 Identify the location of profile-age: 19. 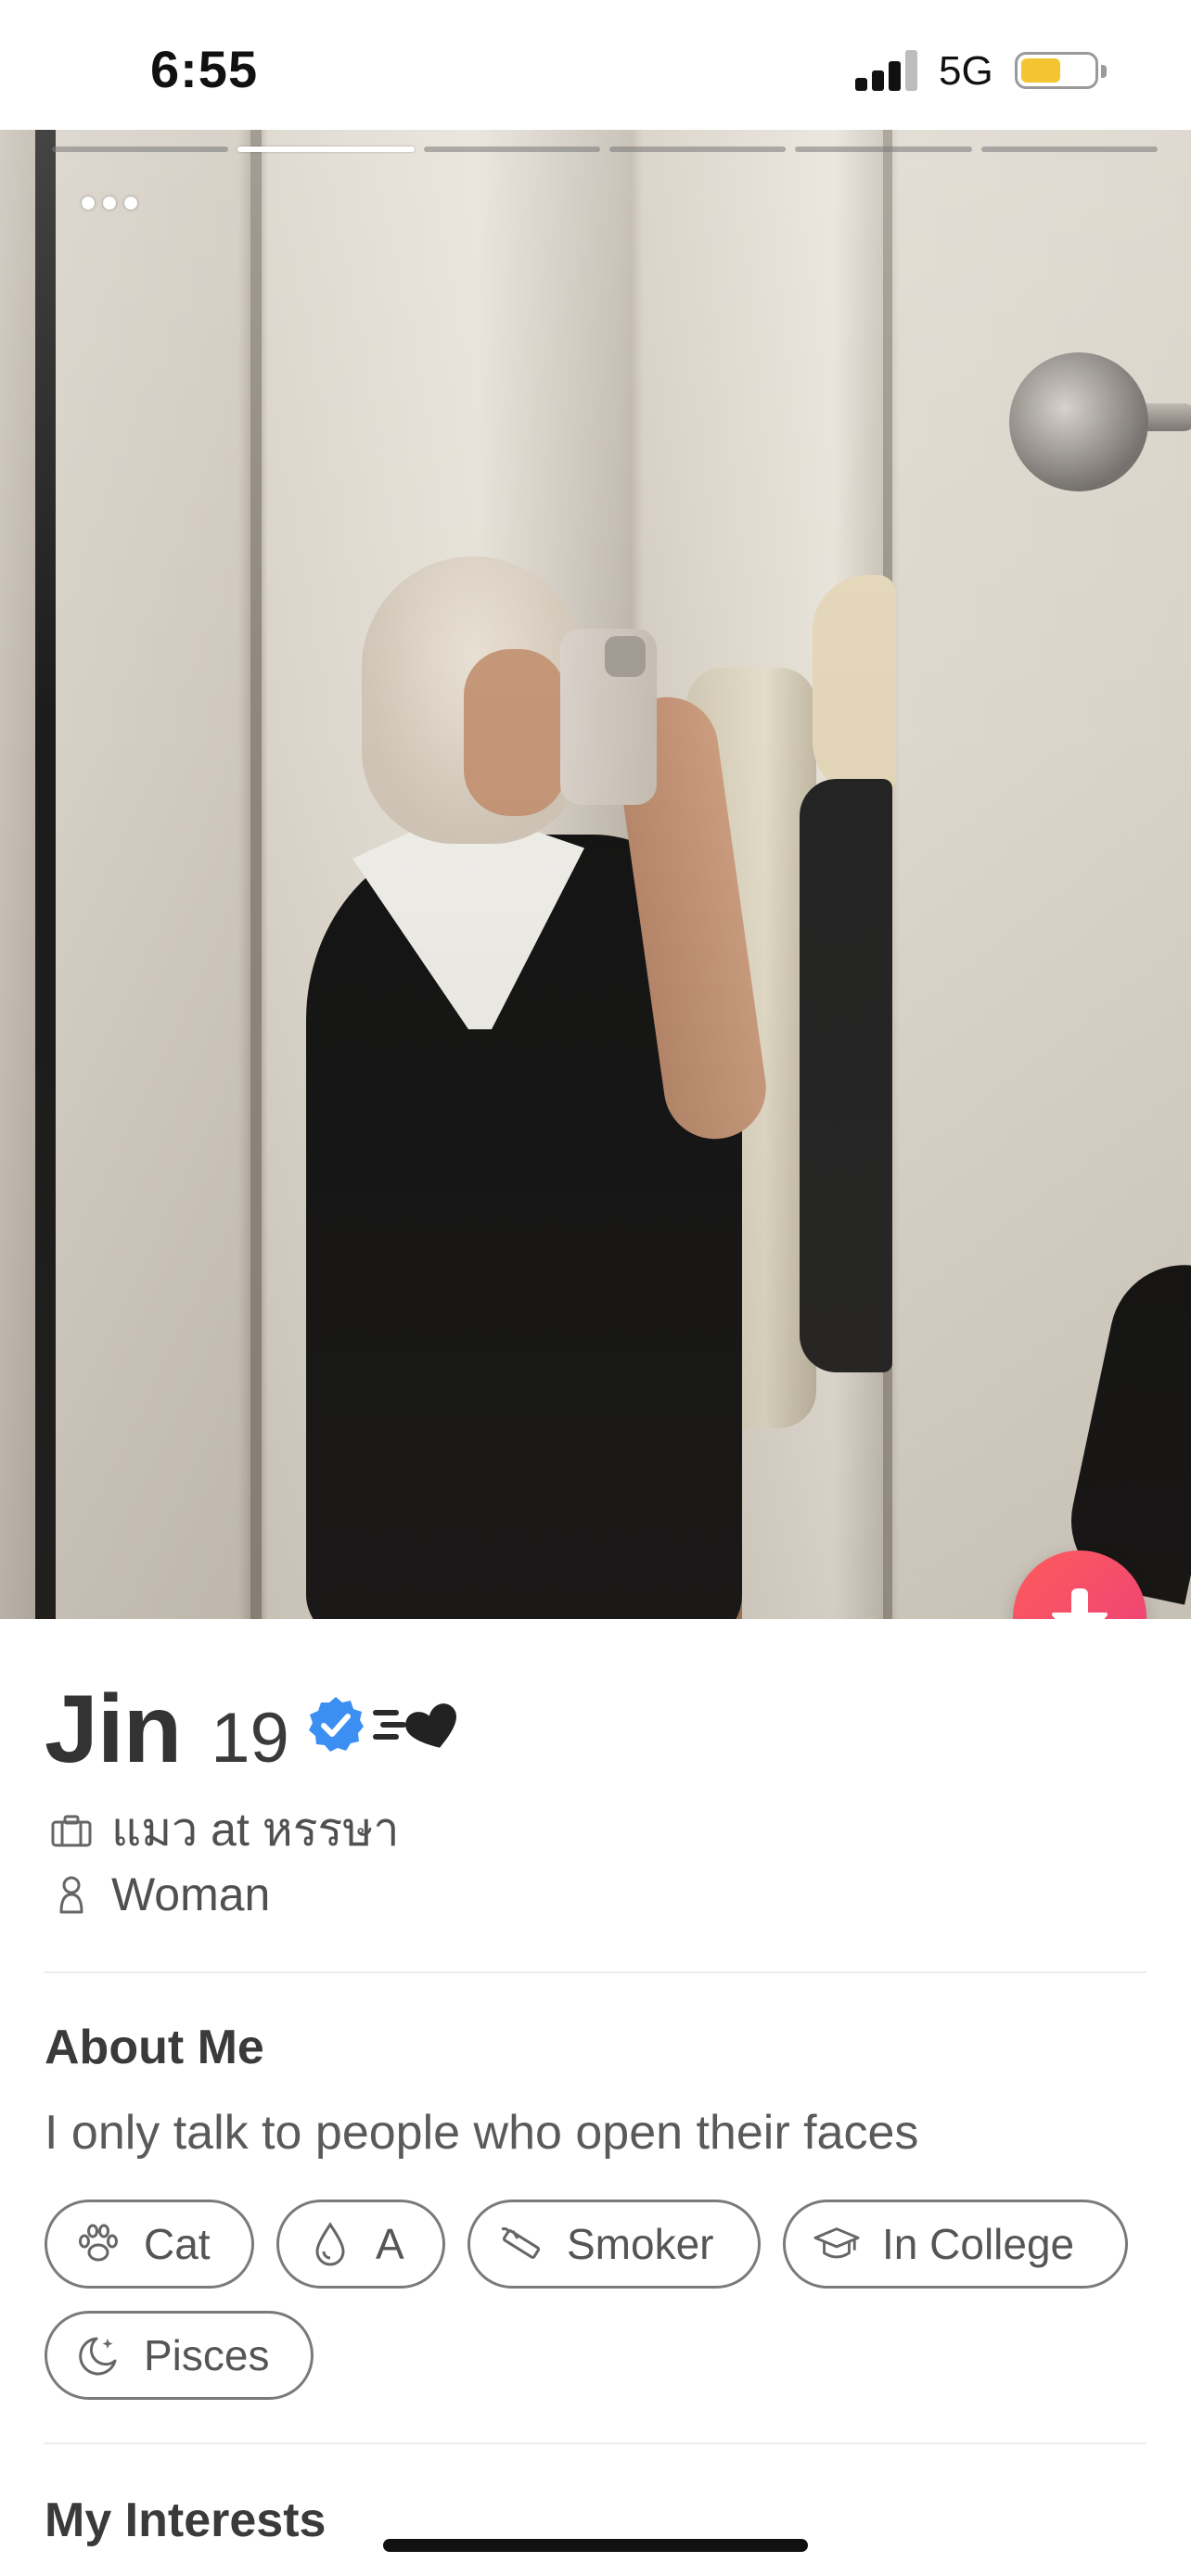
(250, 1739).